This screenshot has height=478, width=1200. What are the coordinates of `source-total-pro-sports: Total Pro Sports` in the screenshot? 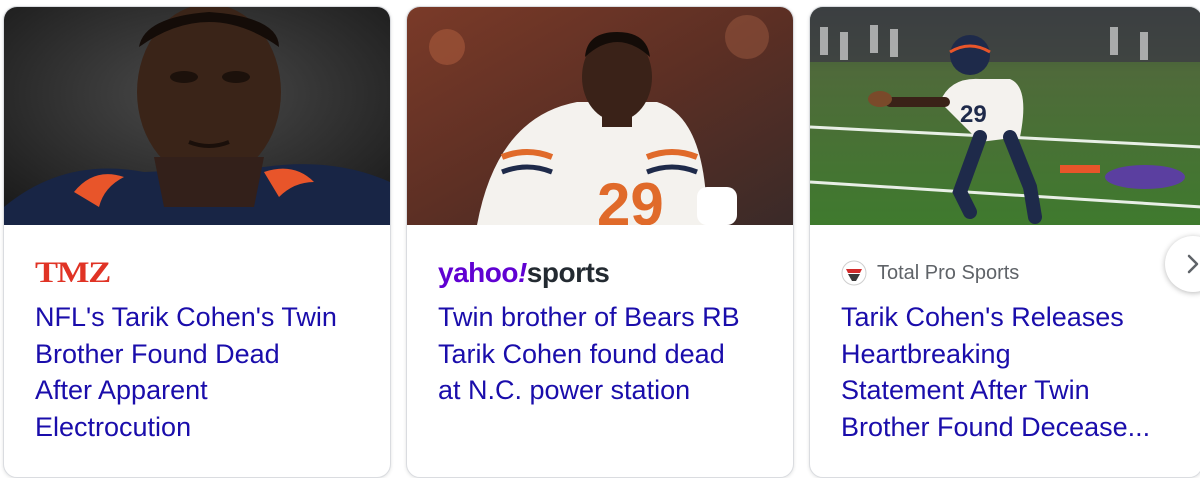 It's located at (930, 273).